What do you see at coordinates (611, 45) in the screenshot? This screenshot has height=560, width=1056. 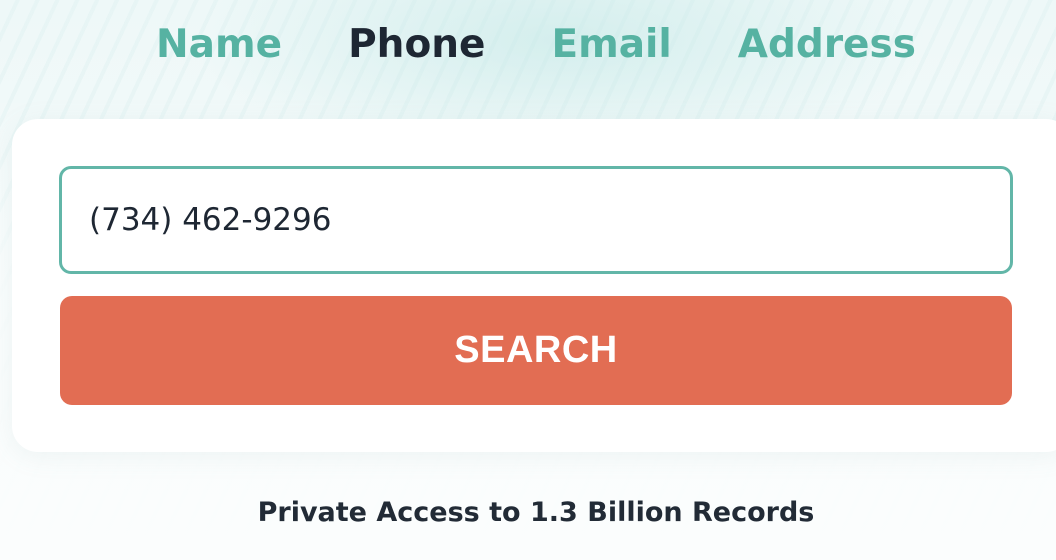 I see `tab-email: Email` at bounding box center [611, 45].